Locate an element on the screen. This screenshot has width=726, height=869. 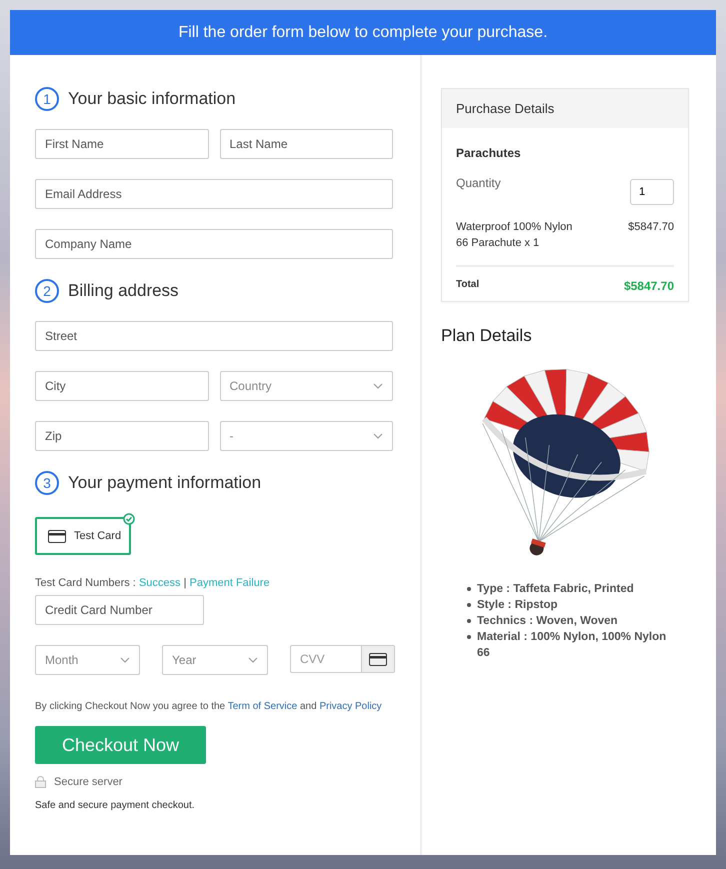
checkout-button: Checkout Now is located at coordinates (120, 745).